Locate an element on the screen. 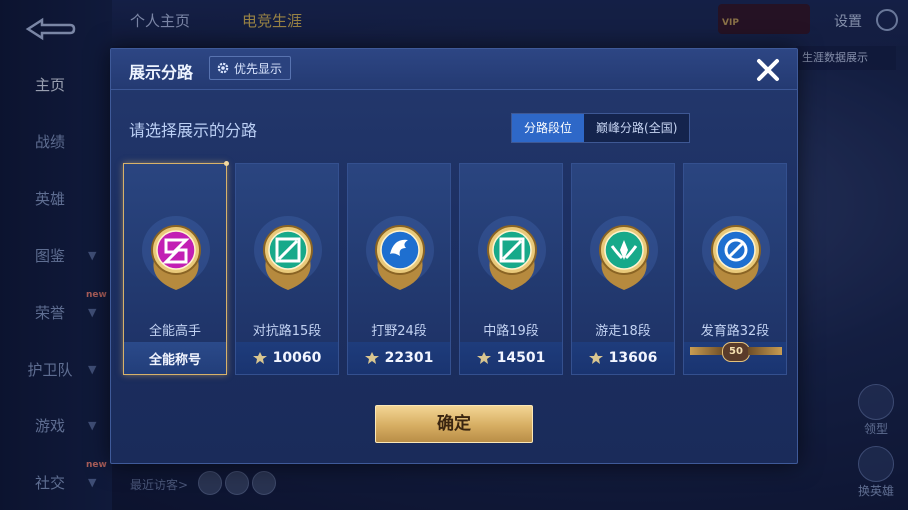 This screenshot has width=908, height=510. dialog-title: 展示分路 is located at coordinates (161, 72).